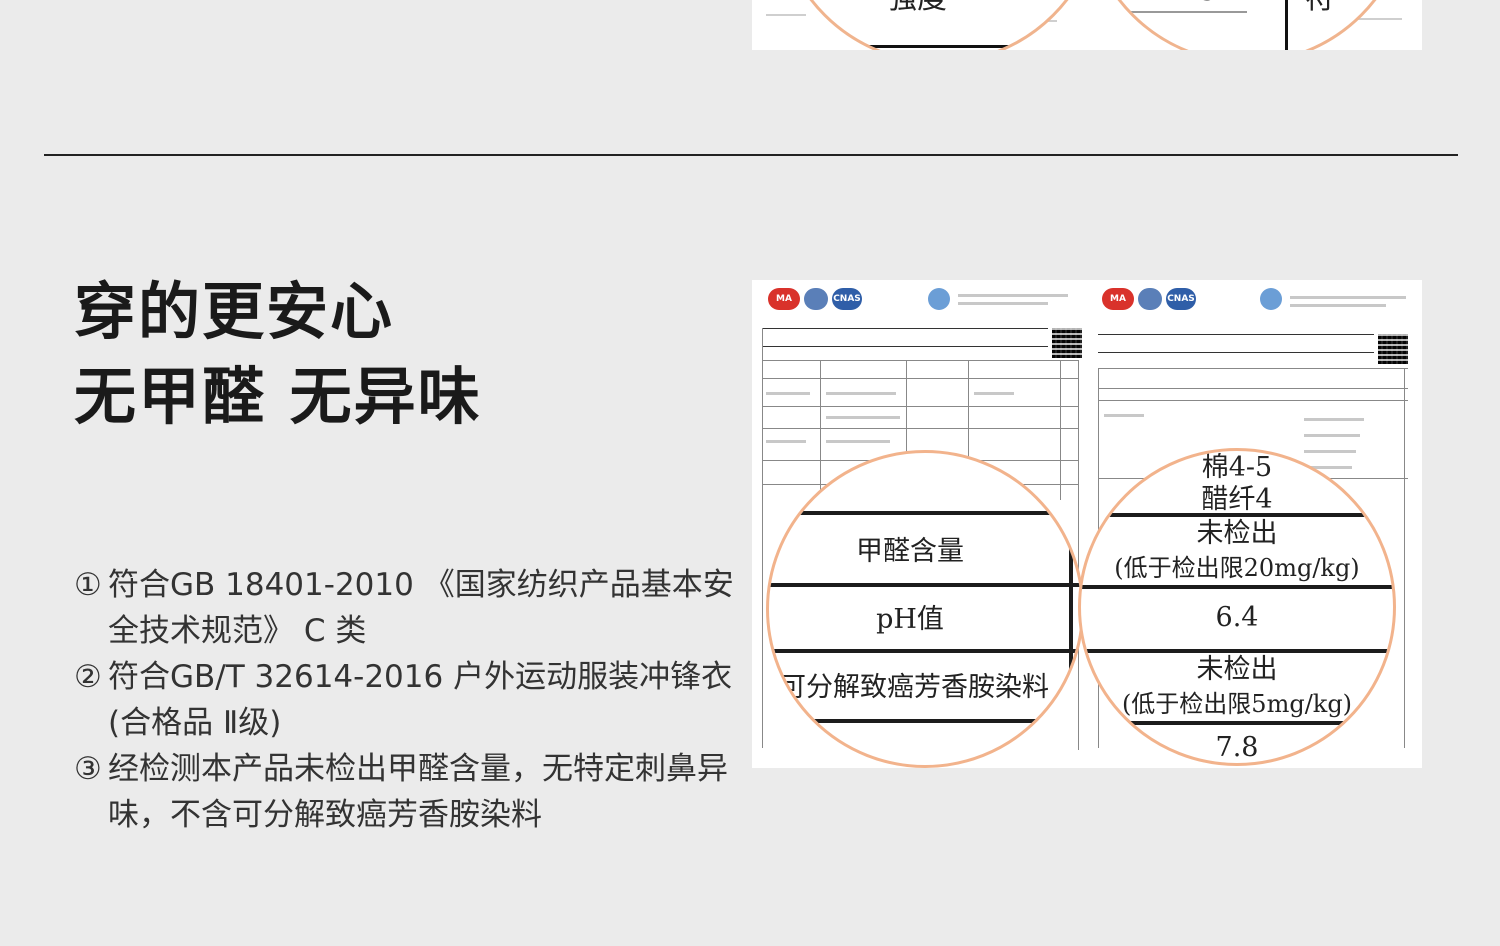 The image size is (1500, 946). I want to click on magnified-amine-result: 未检出, so click(1237, 669).